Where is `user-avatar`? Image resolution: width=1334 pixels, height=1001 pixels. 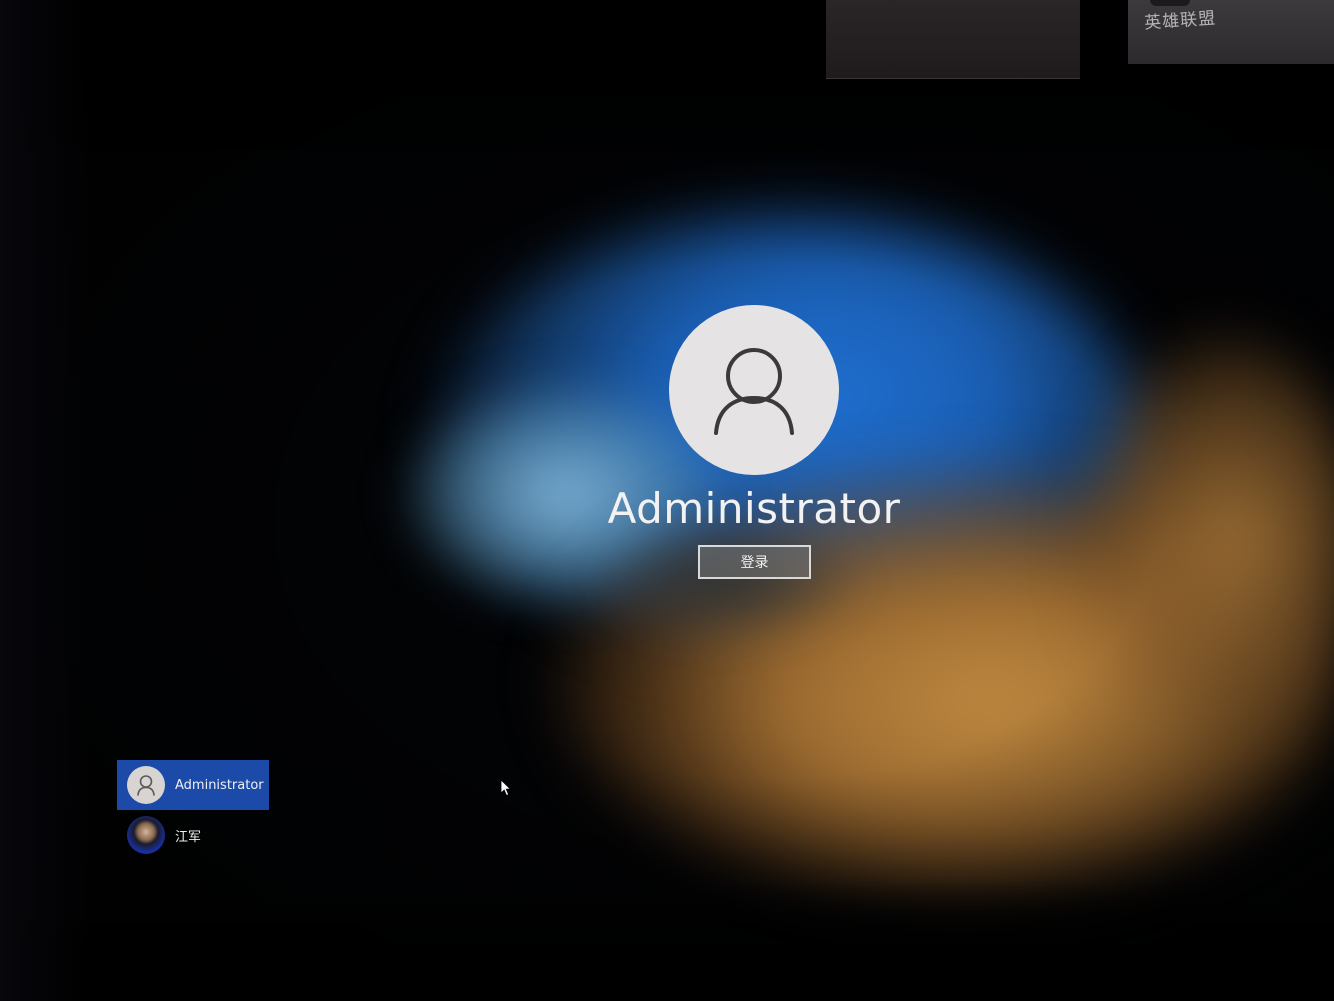 user-avatar is located at coordinates (754, 390).